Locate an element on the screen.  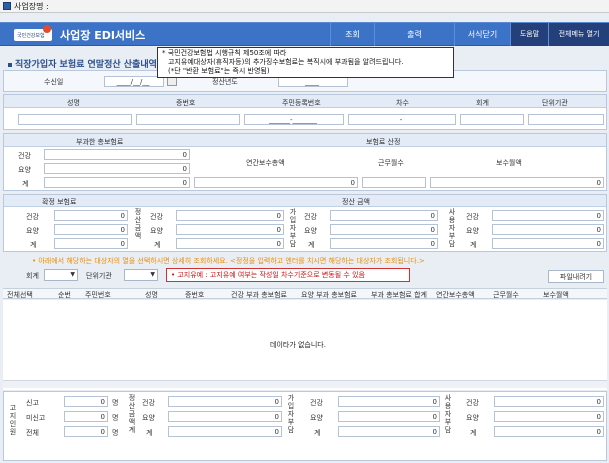
logo-text: 국민건강보험 is located at coordinates (31, 36).